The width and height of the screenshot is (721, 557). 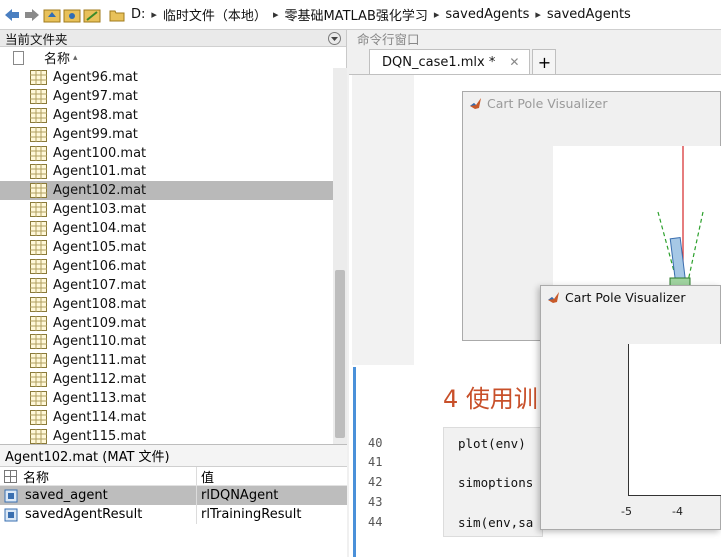 What do you see at coordinates (100, 229) in the screenshot?
I see `file-name: Agent104.mat` at bounding box center [100, 229].